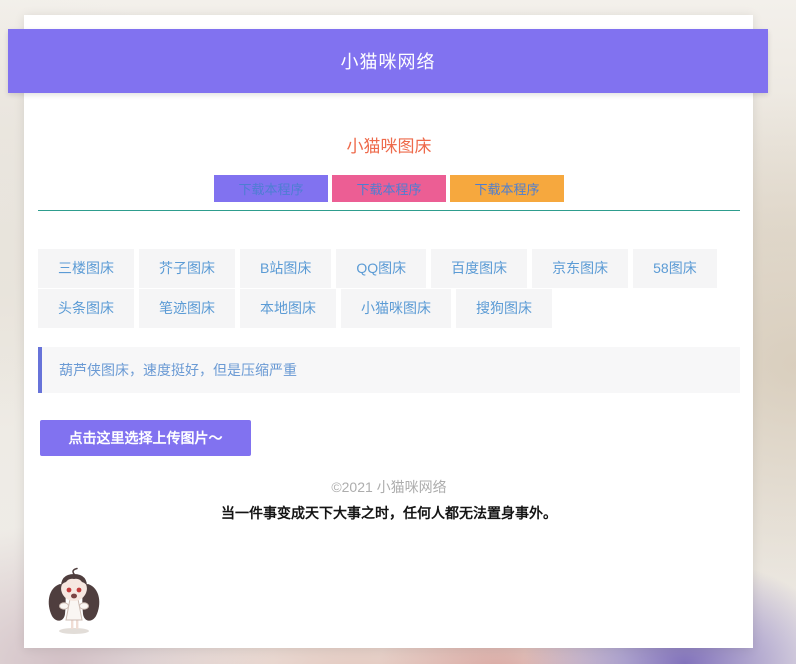 The image size is (796, 664). I want to click on image-bed-tab: QQ图床, so click(381, 268).